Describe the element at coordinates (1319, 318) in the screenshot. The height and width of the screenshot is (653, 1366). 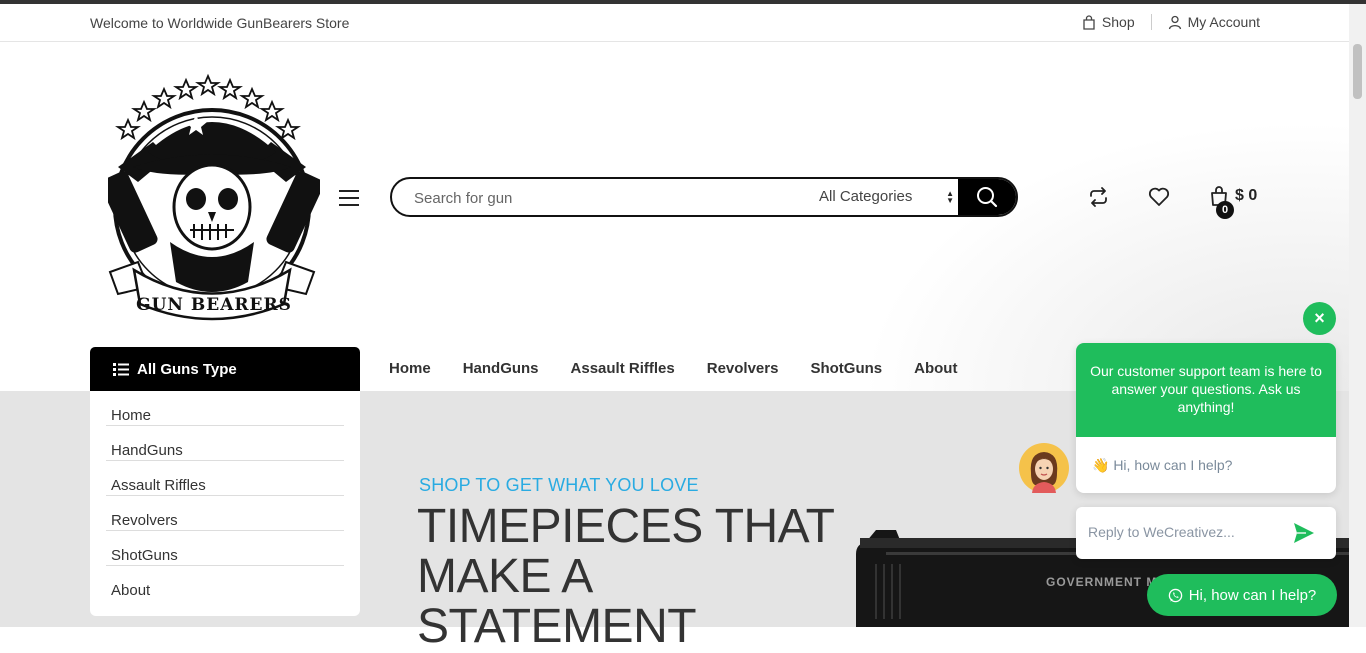
I see `chat-close-button: ×` at that location.